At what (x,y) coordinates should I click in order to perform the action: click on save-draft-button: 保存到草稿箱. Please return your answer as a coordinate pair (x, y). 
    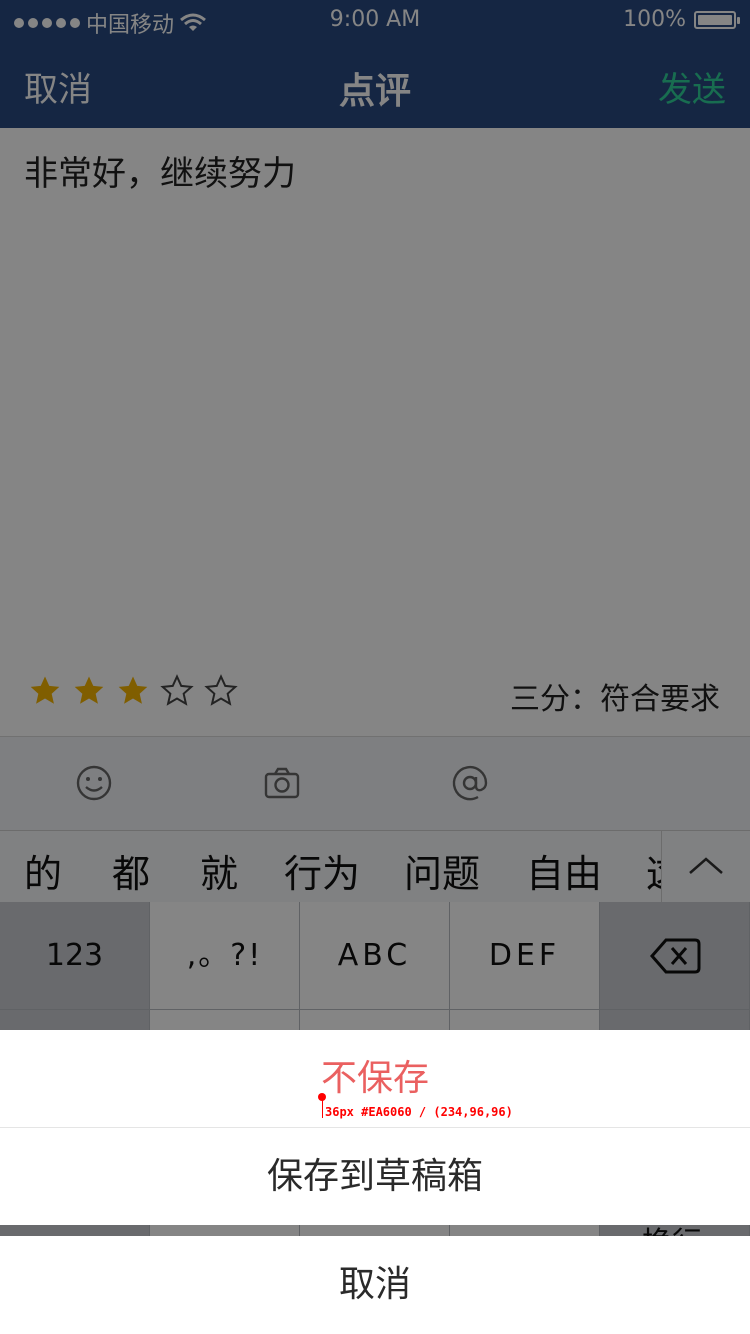
    Looking at the image, I should click on (375, 1176).